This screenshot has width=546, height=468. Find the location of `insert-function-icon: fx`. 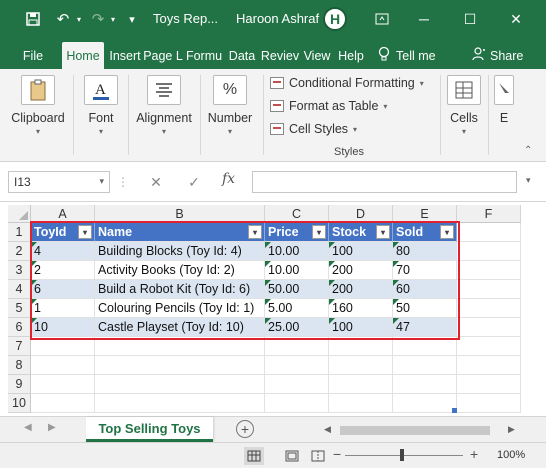

insert-function-icon: fx is located at coordinates (228, 179).